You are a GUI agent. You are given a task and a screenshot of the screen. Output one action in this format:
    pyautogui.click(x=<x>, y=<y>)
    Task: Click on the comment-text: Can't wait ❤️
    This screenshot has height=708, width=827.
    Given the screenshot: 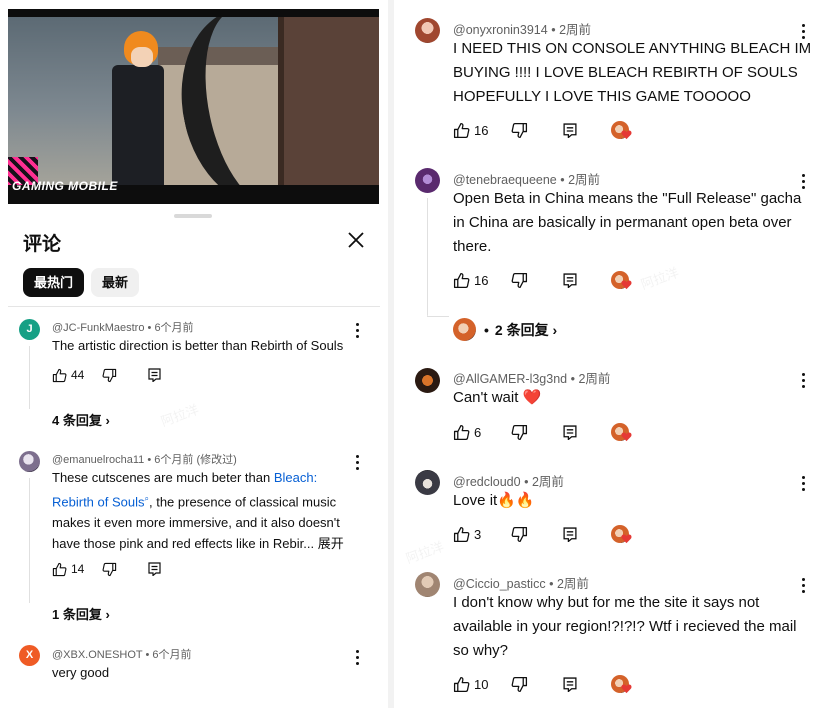 What is the action you would take?
    pyautogui.click(x=497, y=397)
    